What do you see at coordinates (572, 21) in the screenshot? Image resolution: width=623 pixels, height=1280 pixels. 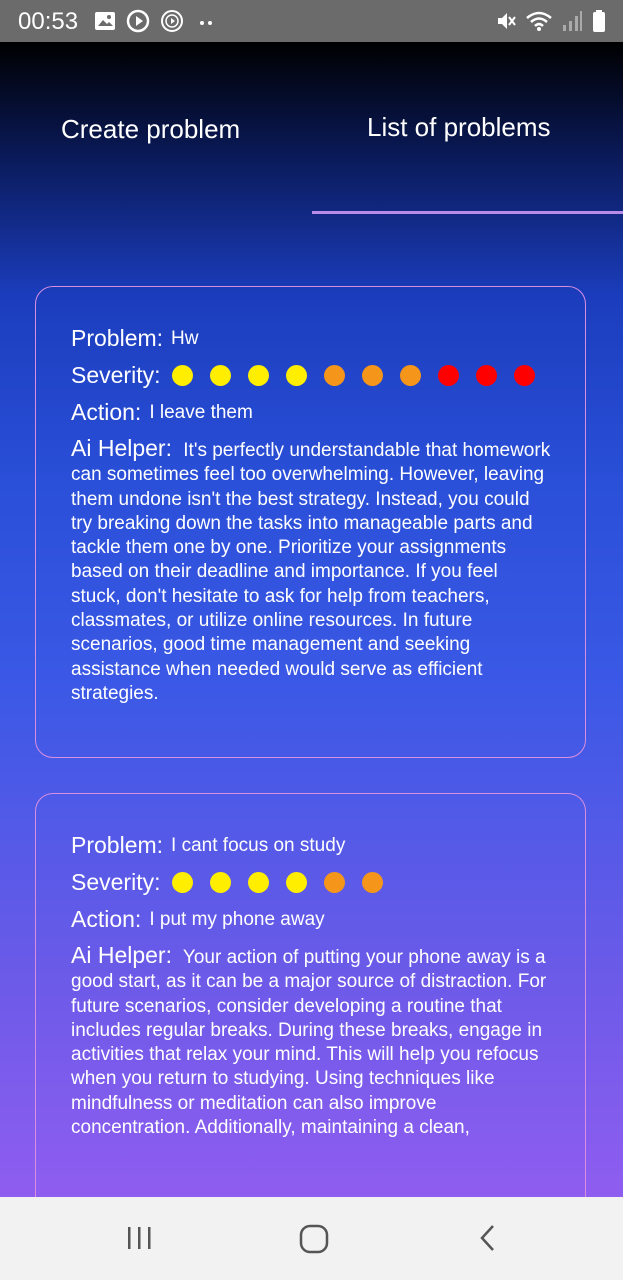 I see `signal-icon` at bounding box center [572, 21].